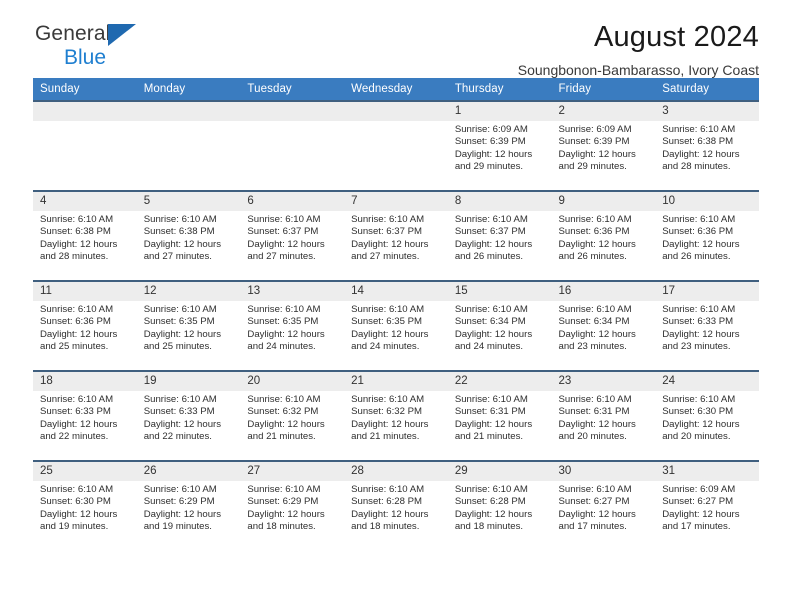 This screenshot has height=612, width=792. I want to click on daylight-text: Daylight: 12 hours and 20 minutes., so click(701, 430).